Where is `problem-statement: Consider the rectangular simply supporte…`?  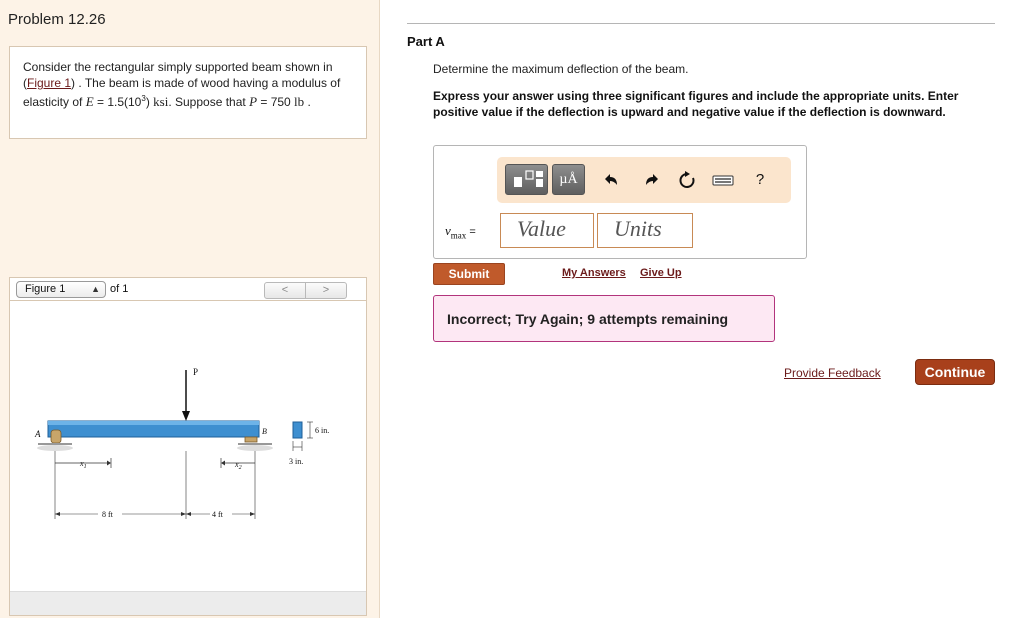
problem-statement: Consider the rectangular simply supporte… is located at coordinates (188, 92).